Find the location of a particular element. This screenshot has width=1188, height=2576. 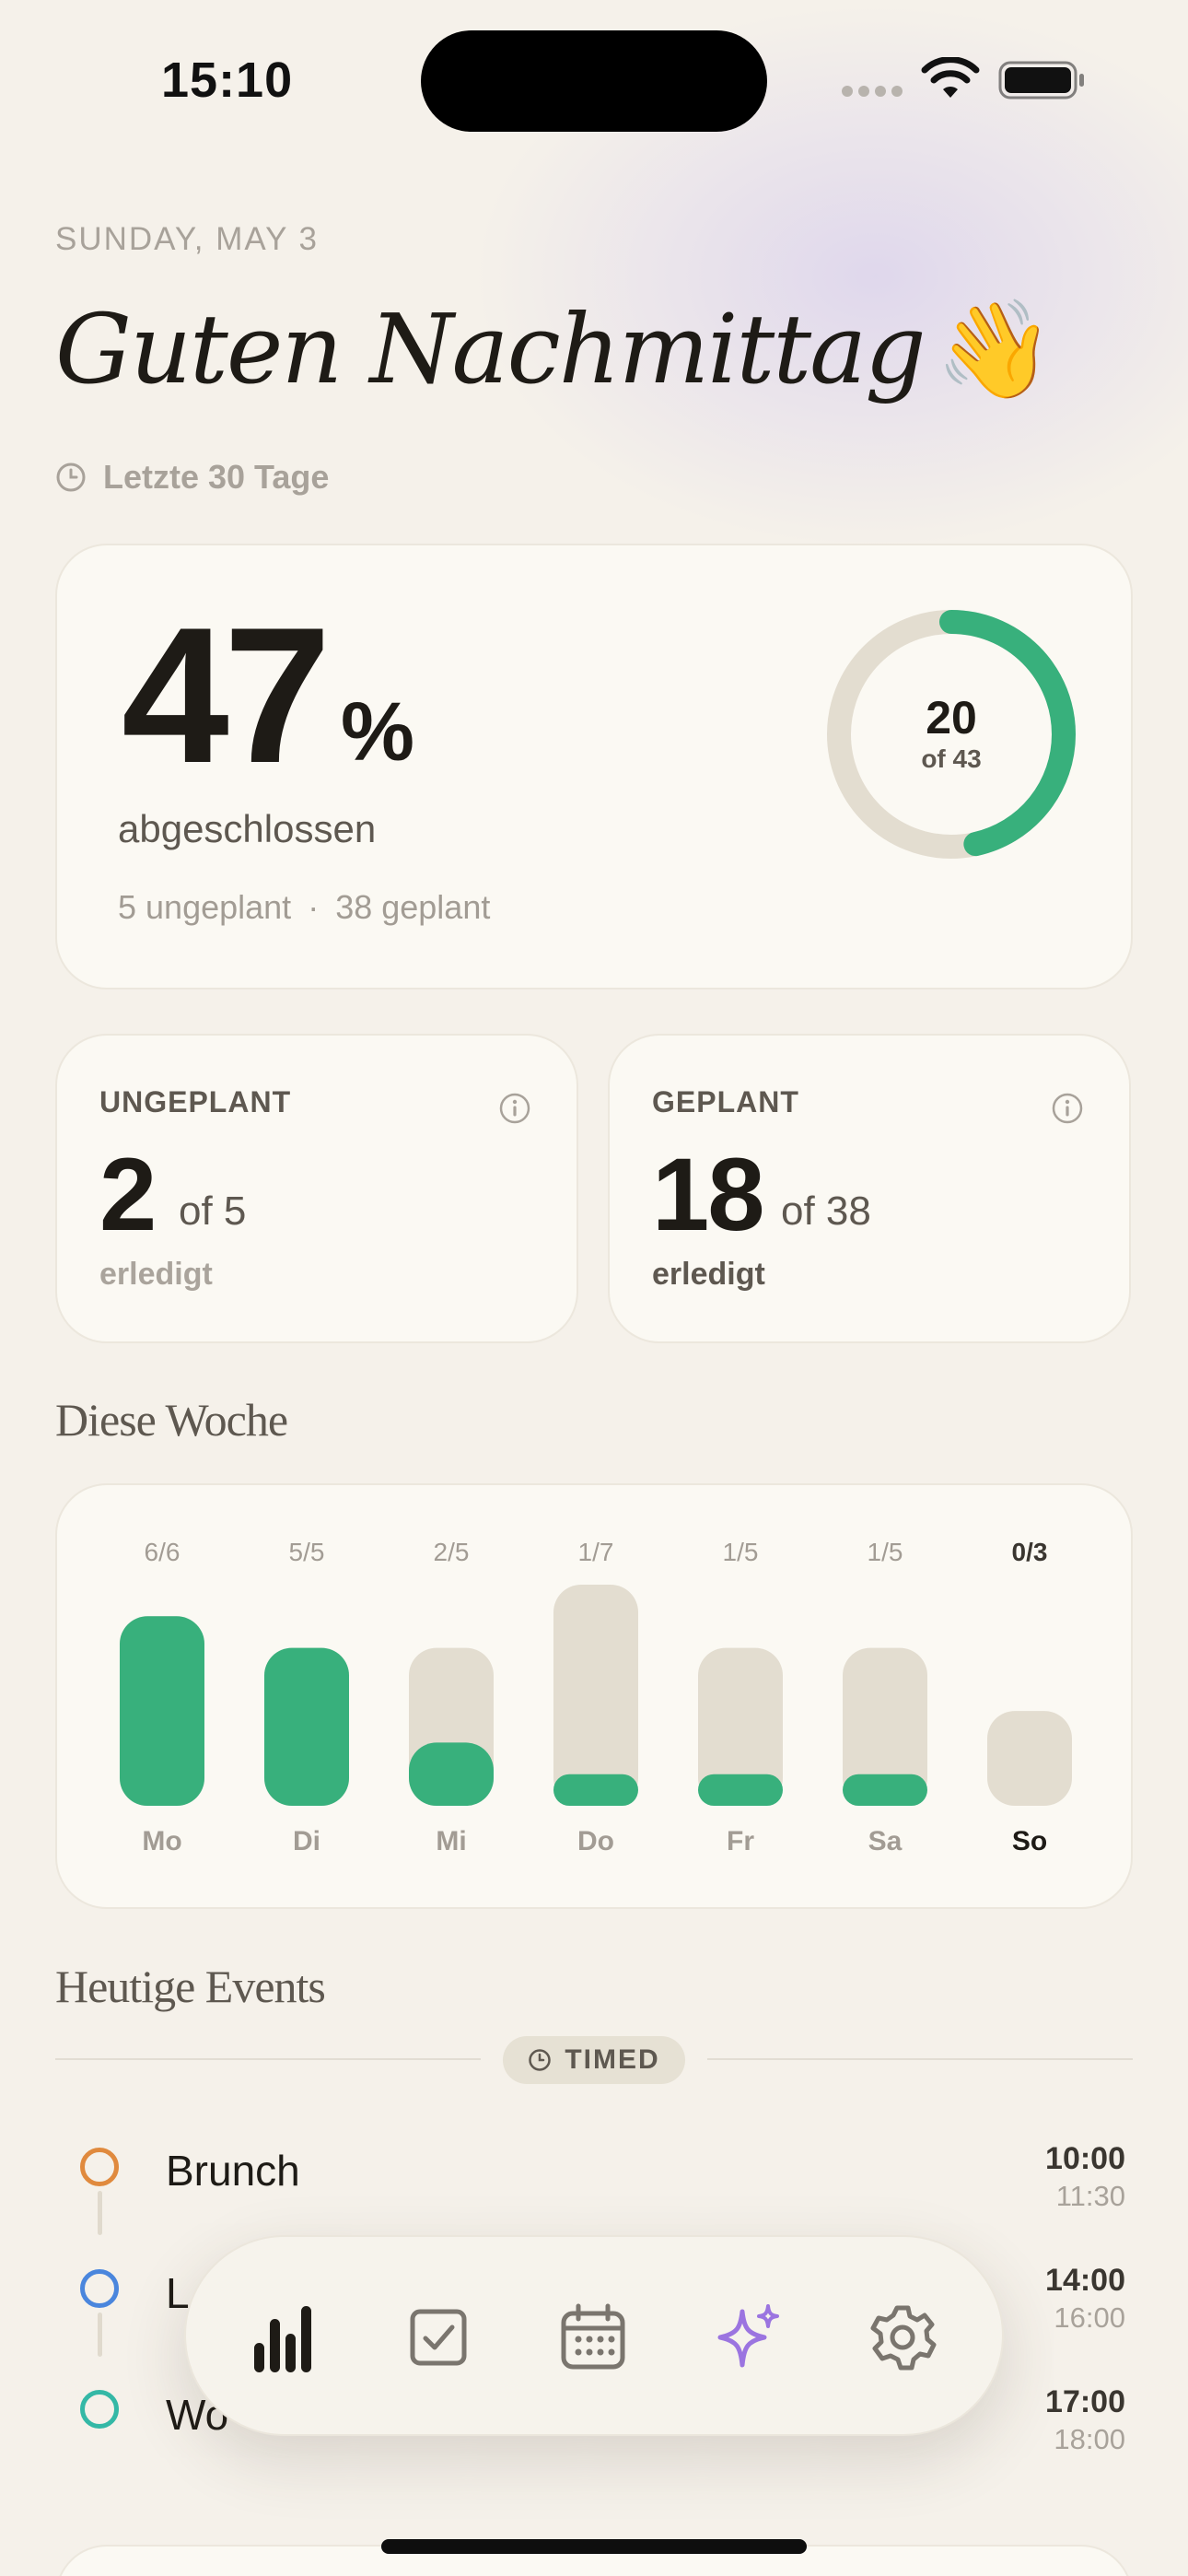

period-label: Letzte 30 Tage is located at coordinates (216, 477).